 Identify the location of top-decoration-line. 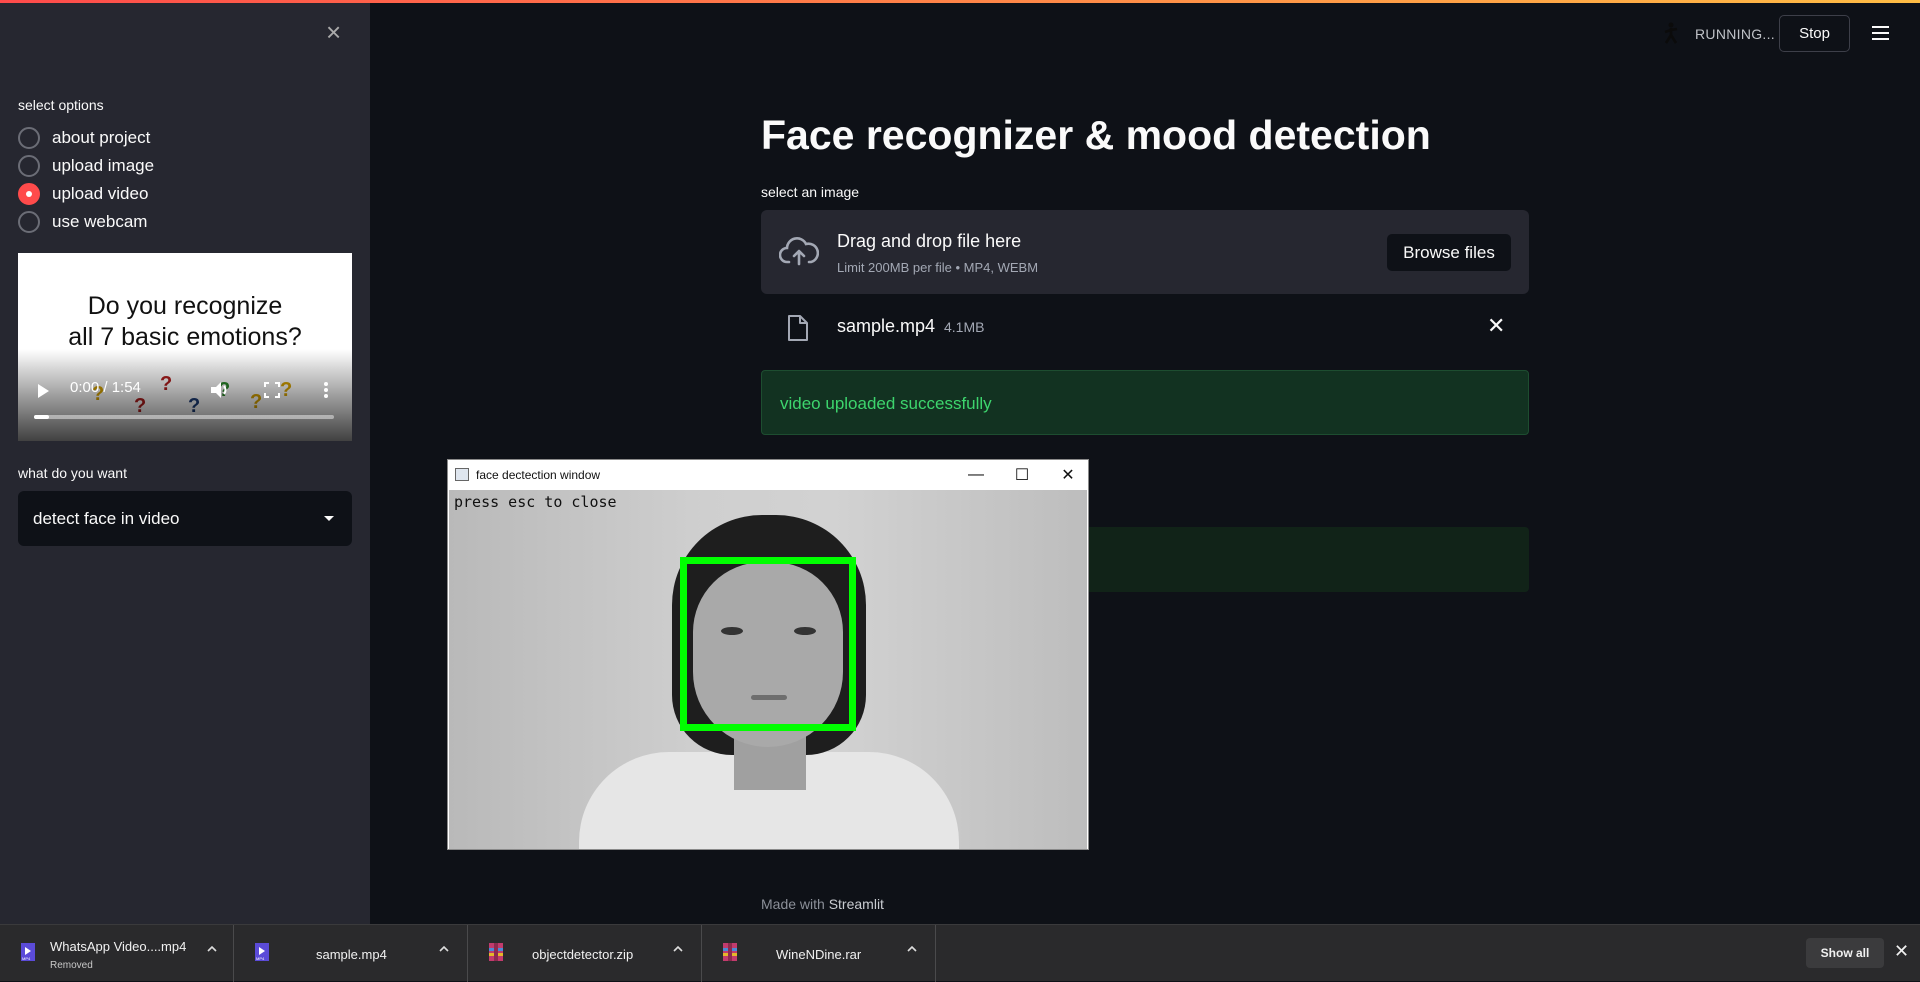
(960, 1).